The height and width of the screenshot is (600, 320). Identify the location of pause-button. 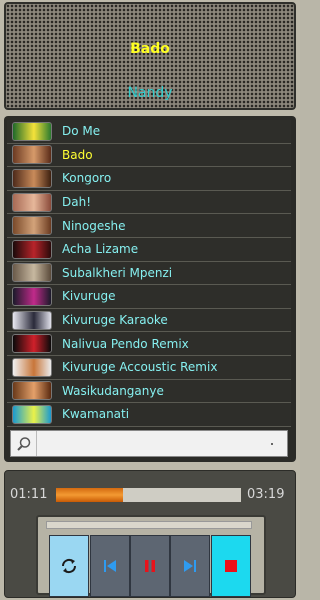
(150, 566).